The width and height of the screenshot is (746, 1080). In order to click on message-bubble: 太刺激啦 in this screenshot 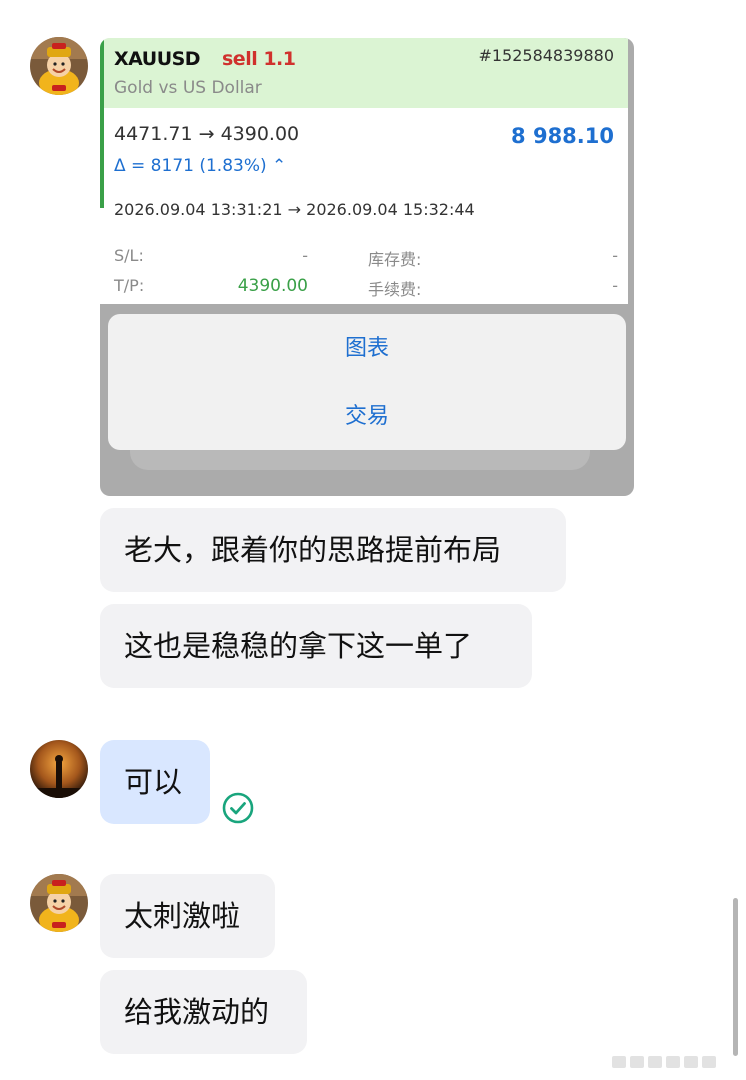, I will do `click(187, 916)`.